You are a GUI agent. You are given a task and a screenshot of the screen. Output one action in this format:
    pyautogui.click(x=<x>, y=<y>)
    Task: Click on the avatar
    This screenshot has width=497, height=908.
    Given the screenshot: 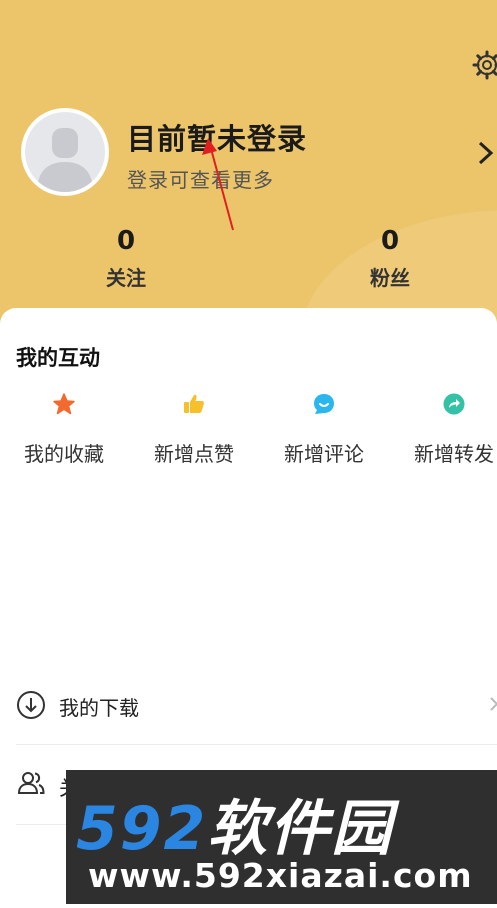 What is the action you would take?
    pyautogui.click(x=65, y=152)
    